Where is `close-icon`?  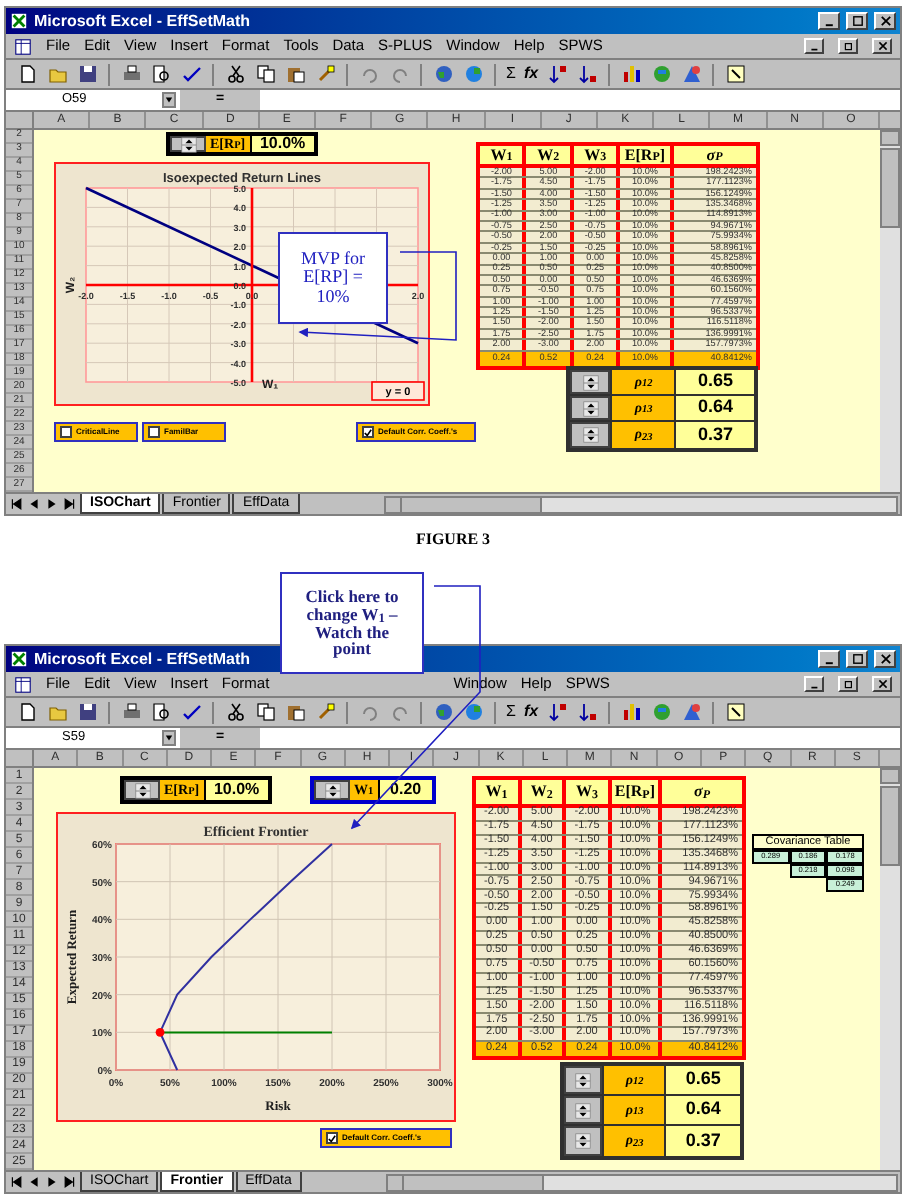 close-icon is located at coordinates (882, 46).